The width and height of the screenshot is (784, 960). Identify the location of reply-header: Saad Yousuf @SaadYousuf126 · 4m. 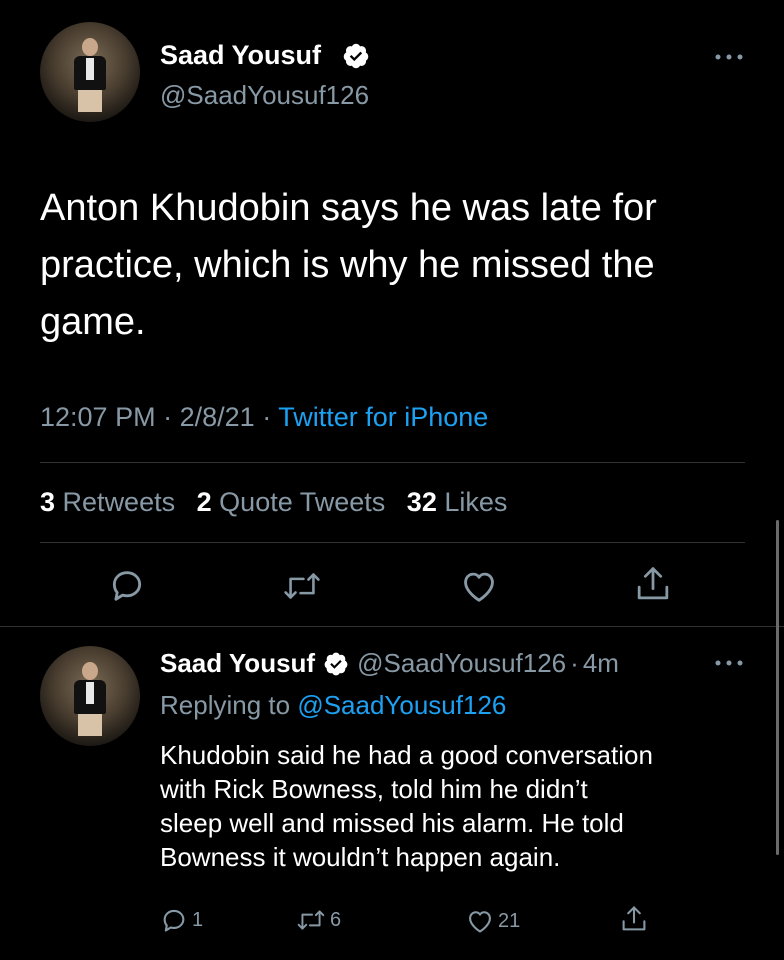
(389, 663).